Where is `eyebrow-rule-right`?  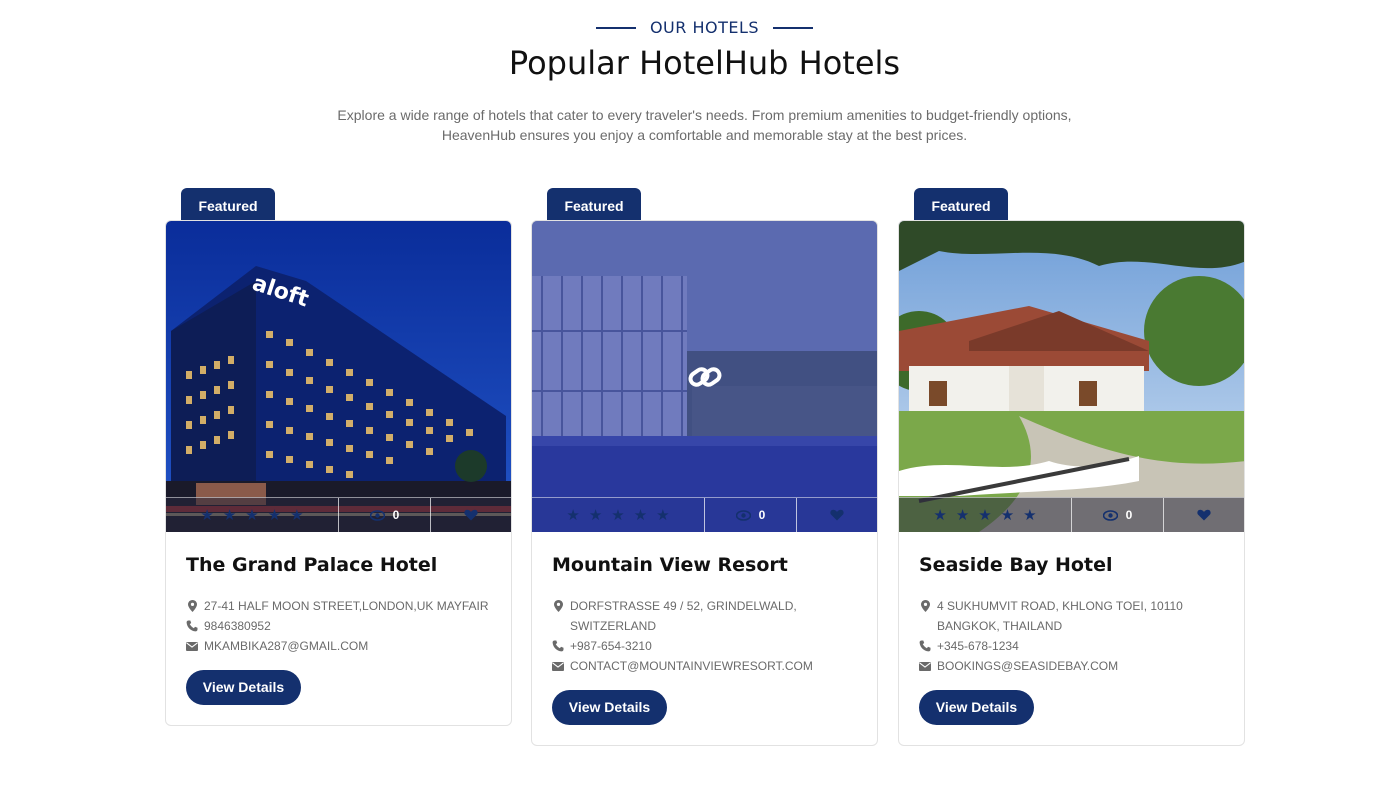 eyebrow-rule-right is located at coordinates (793, 27).